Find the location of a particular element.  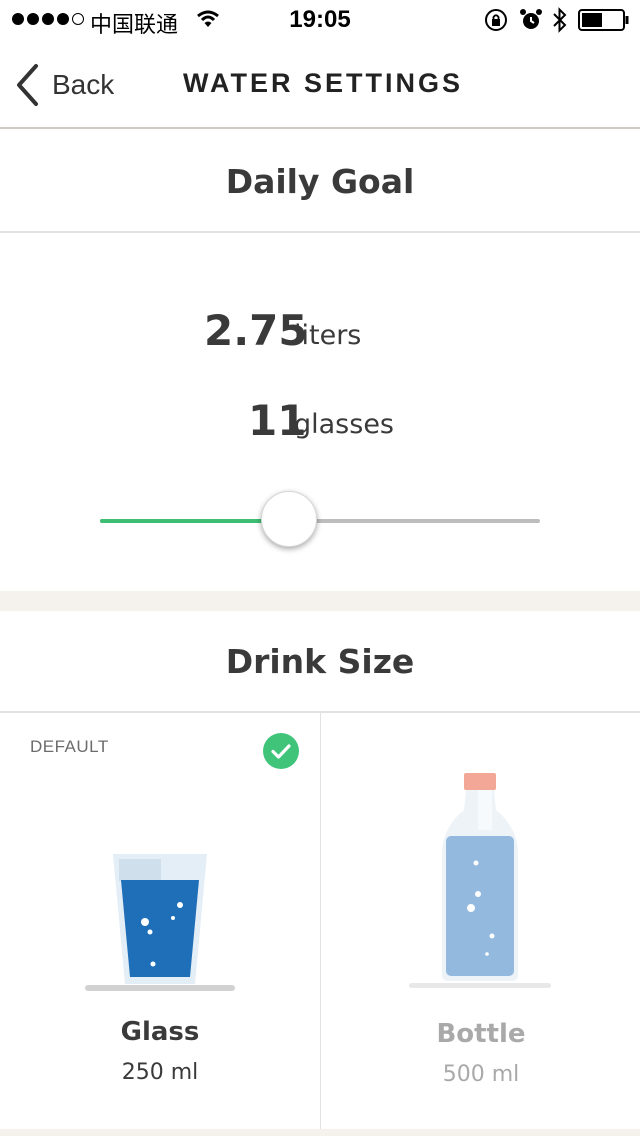

drink-name-bottle: Bottle is located at coordinates (481, 1034).